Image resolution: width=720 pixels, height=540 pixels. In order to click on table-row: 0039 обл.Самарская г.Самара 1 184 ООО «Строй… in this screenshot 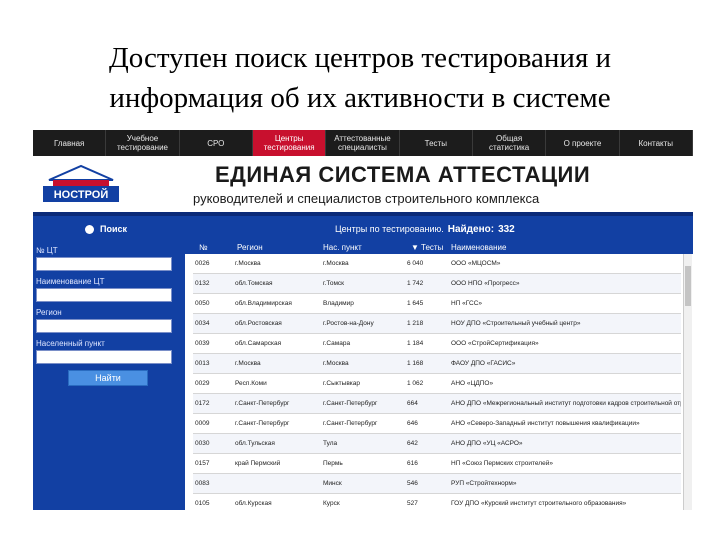, I will do `click(437, 343)`.